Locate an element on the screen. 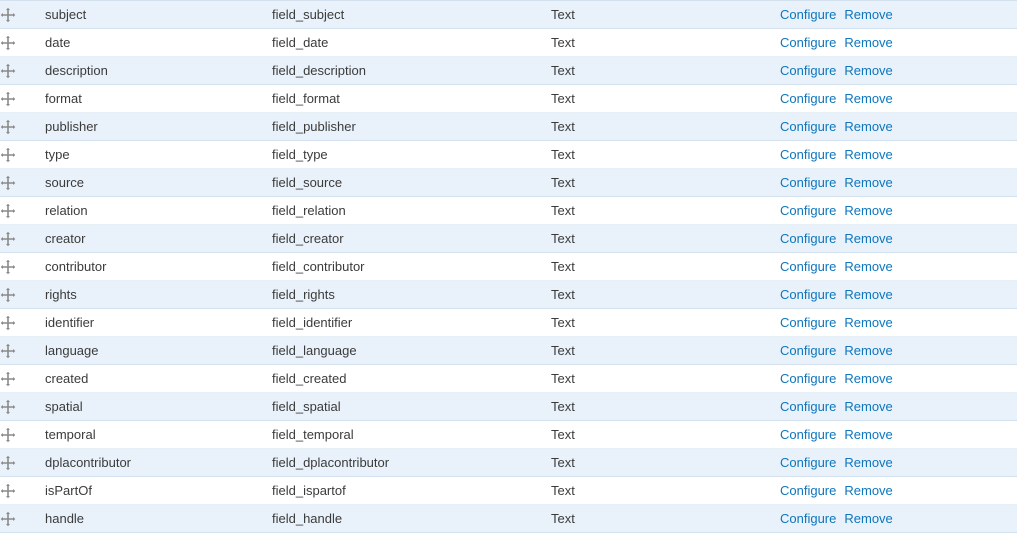 This screenshot has width=1025, height=533. field-label: contributor is located at coordinates (76, 266).